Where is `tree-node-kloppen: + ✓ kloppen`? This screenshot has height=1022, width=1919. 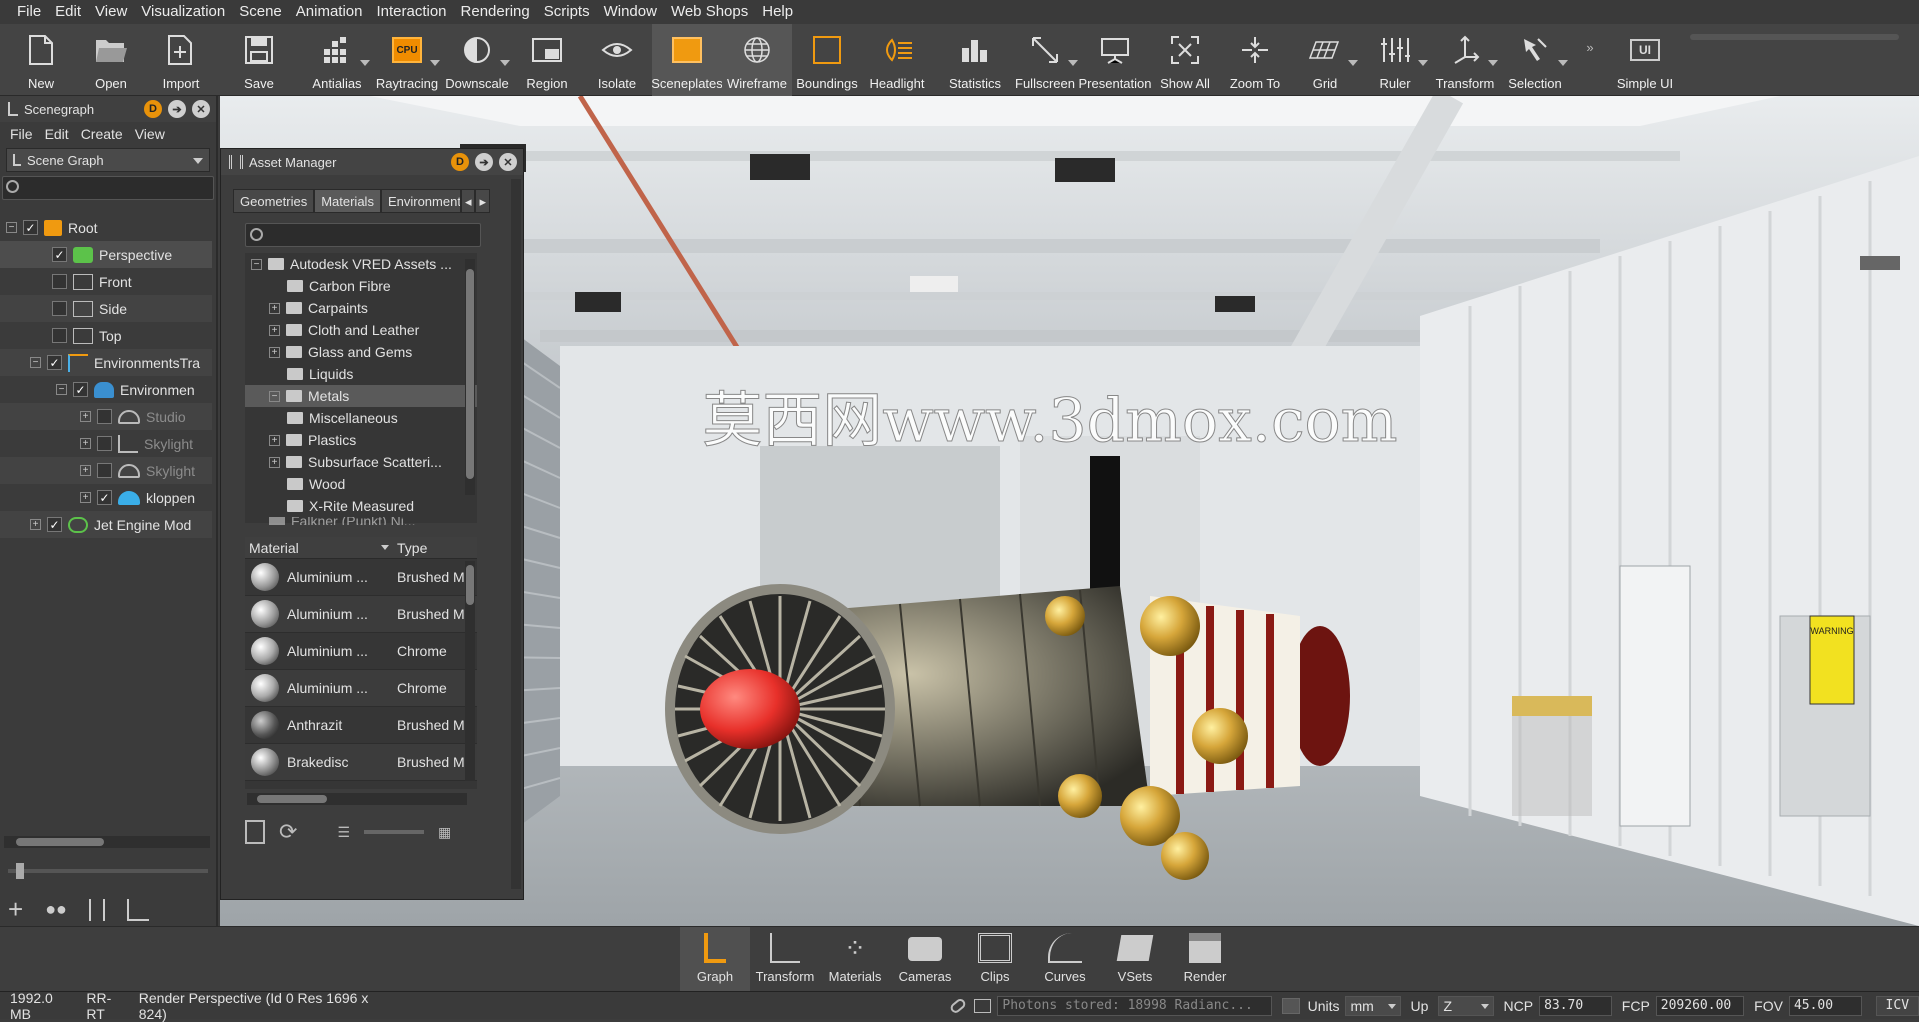
tree-node-kloppen: + ✓ kloppen is located at coordinates (106, 497).